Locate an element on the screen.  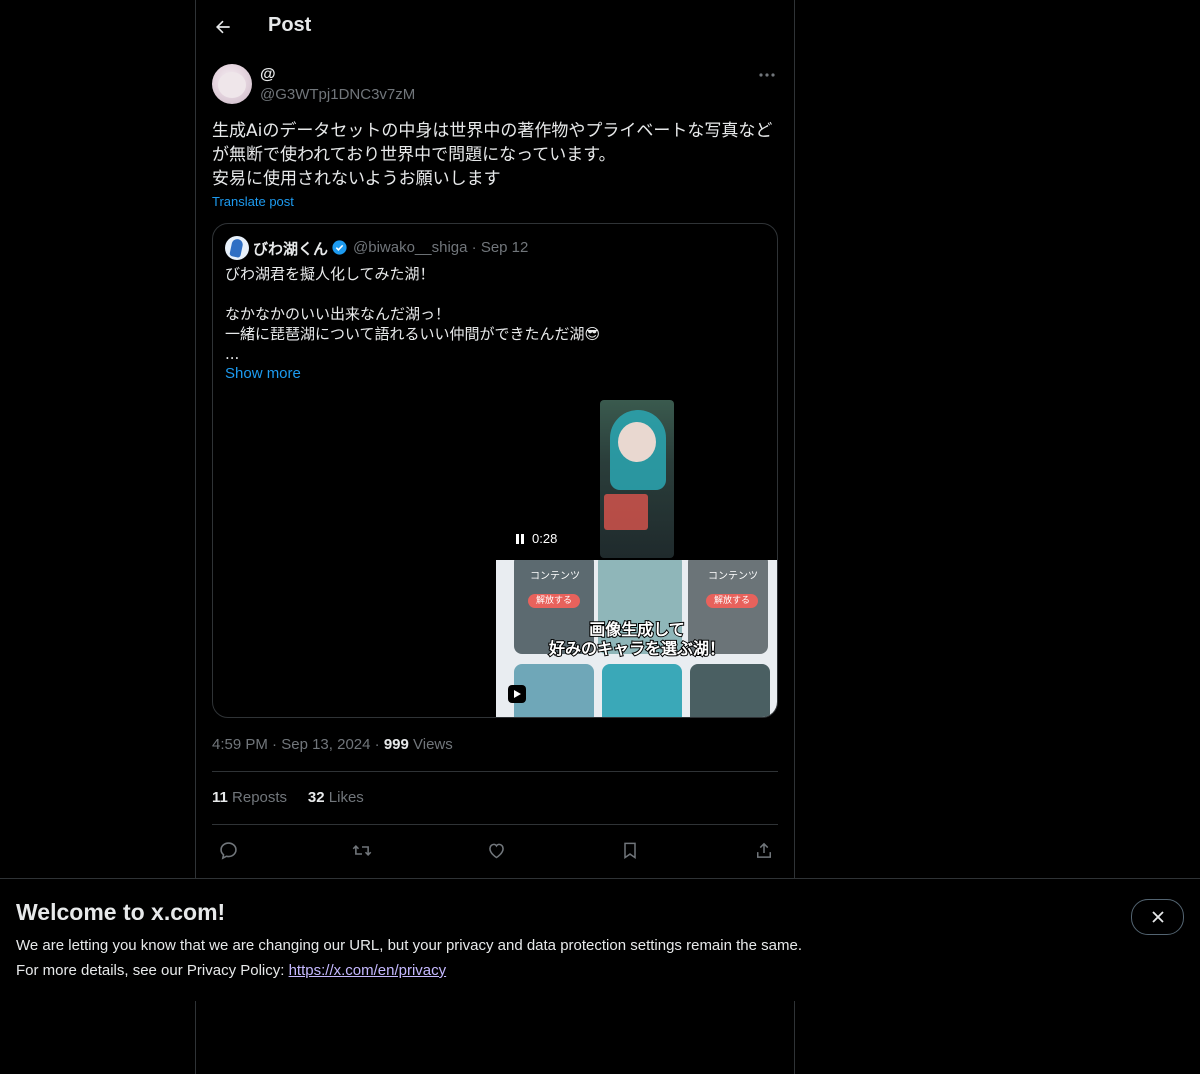
reply-icon is located at coordinates (228, 850).